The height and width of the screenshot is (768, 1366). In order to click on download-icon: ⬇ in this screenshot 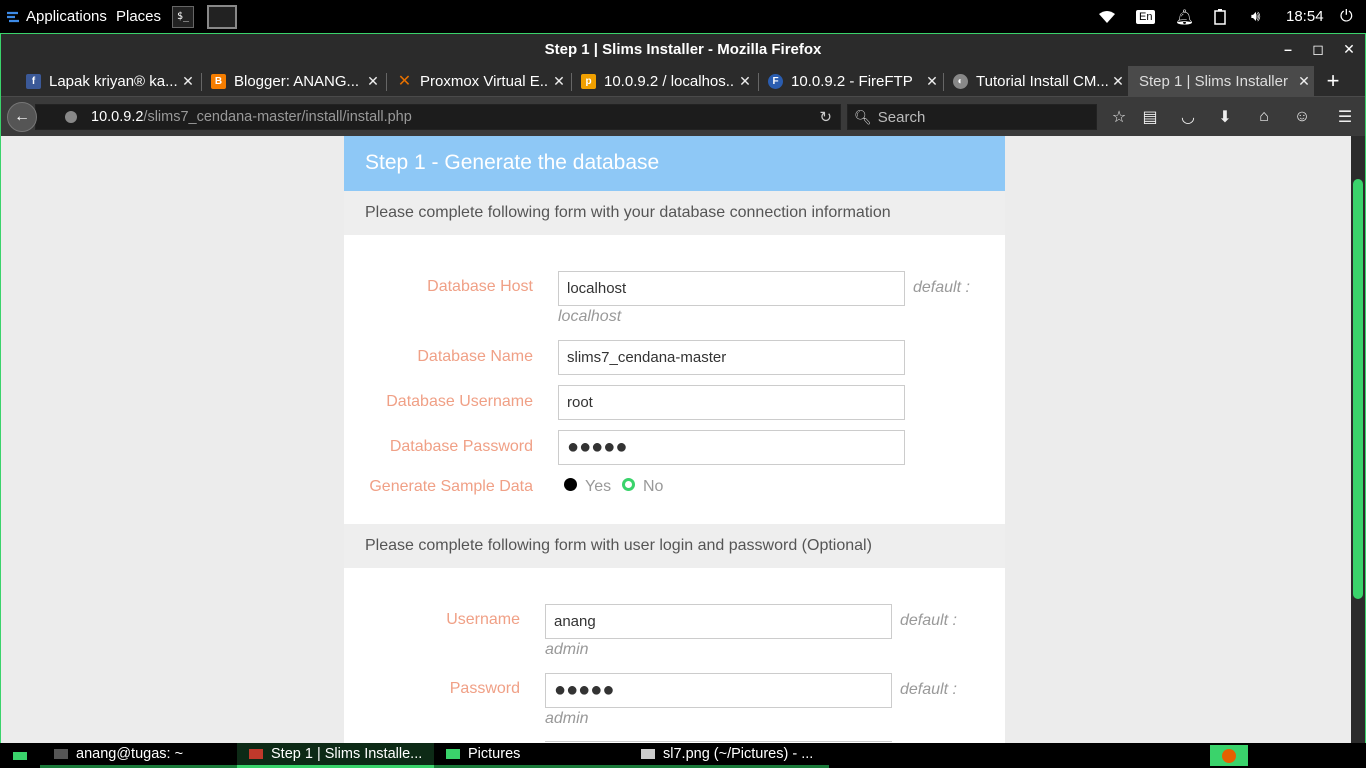, I will do `click(1225, 117)`.